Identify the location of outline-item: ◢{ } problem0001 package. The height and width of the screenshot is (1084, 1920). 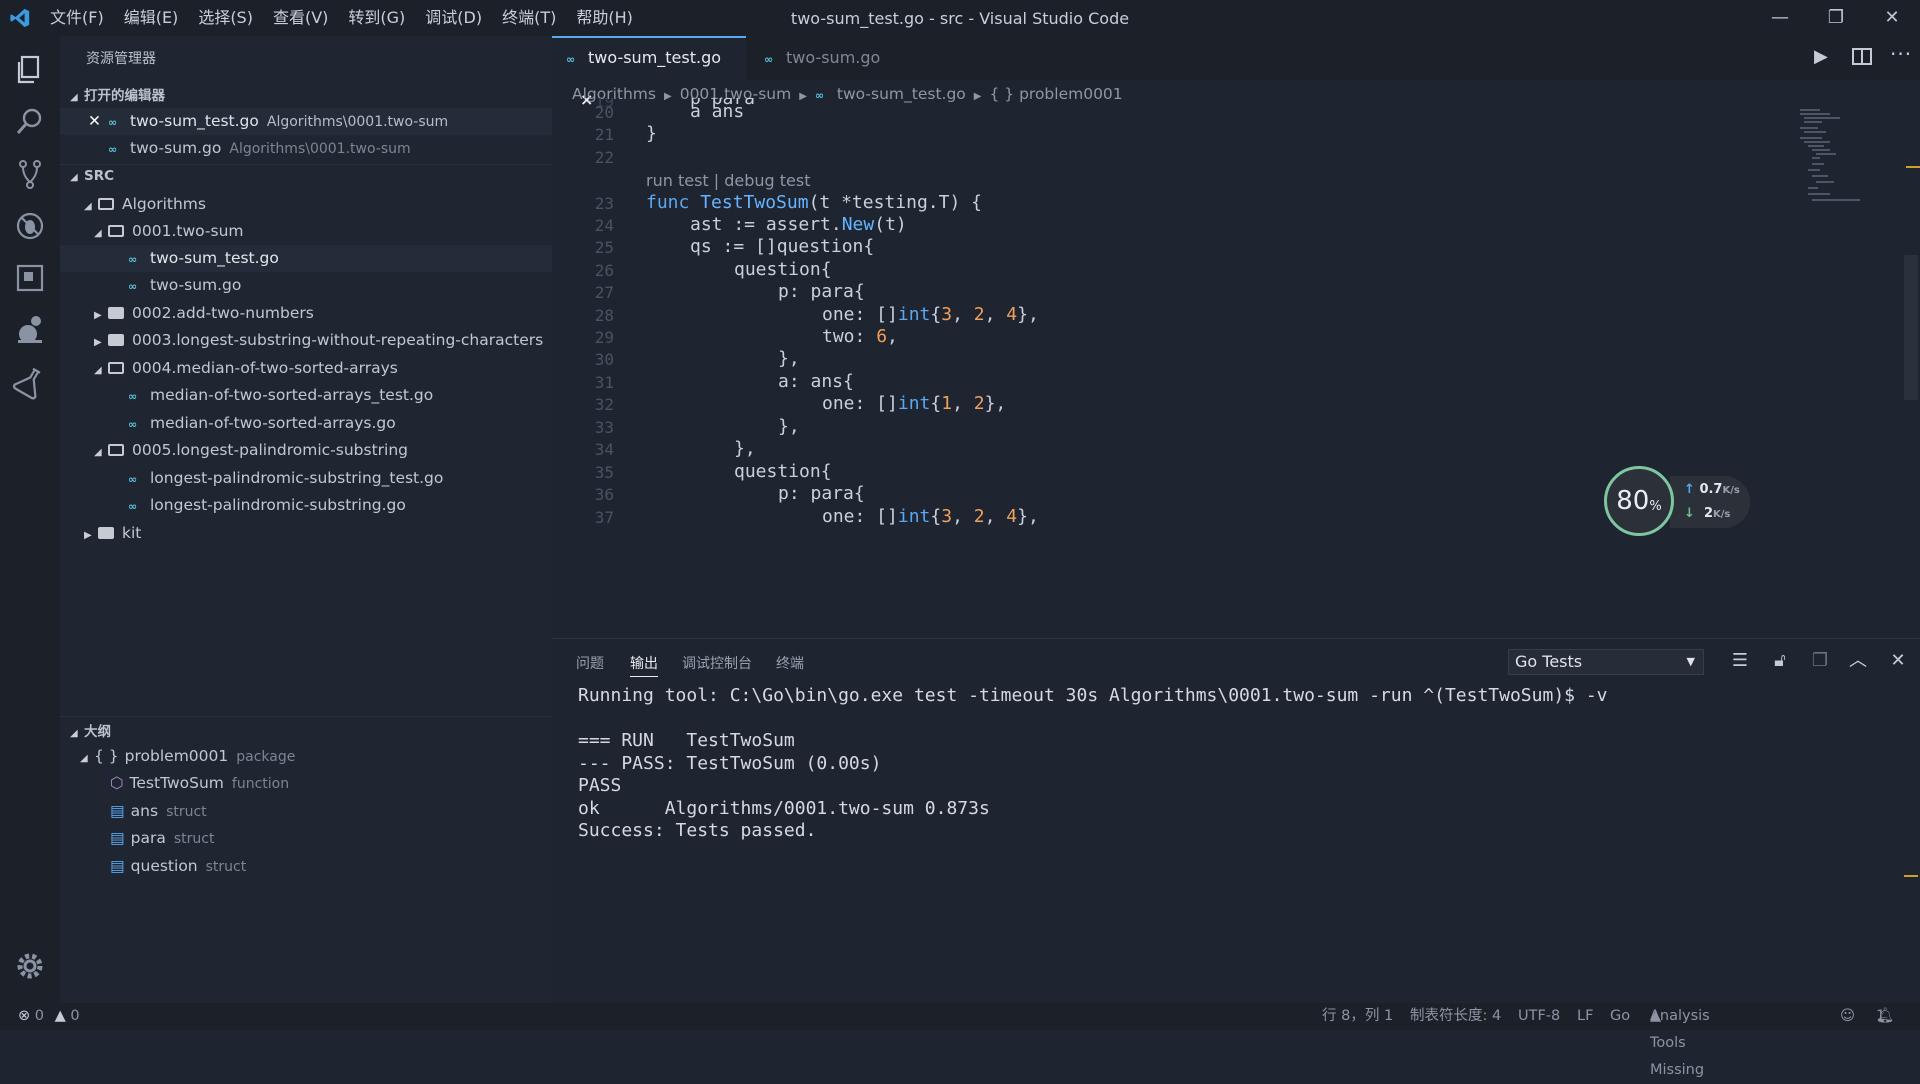
(187, 756).